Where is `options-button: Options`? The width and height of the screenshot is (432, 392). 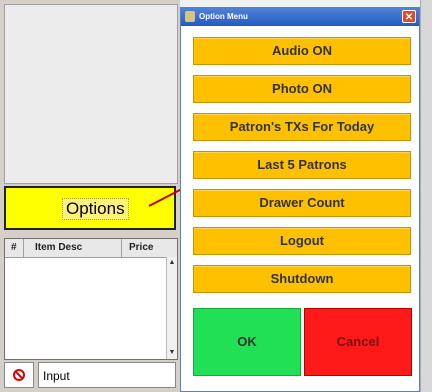
options-button: Options is located at coordinates (90, 208).